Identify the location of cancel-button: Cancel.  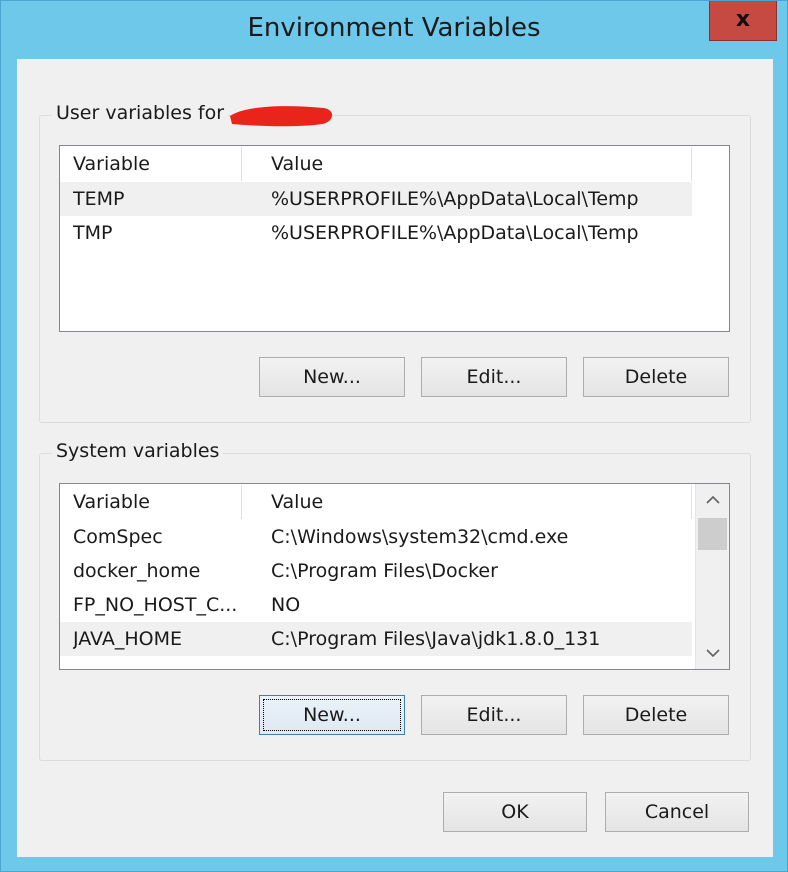
(677, 812).